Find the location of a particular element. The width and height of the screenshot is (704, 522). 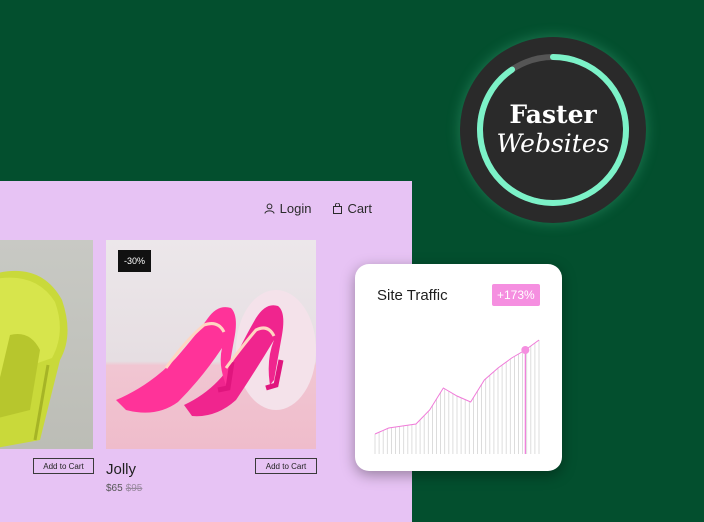

cart-label: Cart is located at coordinates (359, 208).